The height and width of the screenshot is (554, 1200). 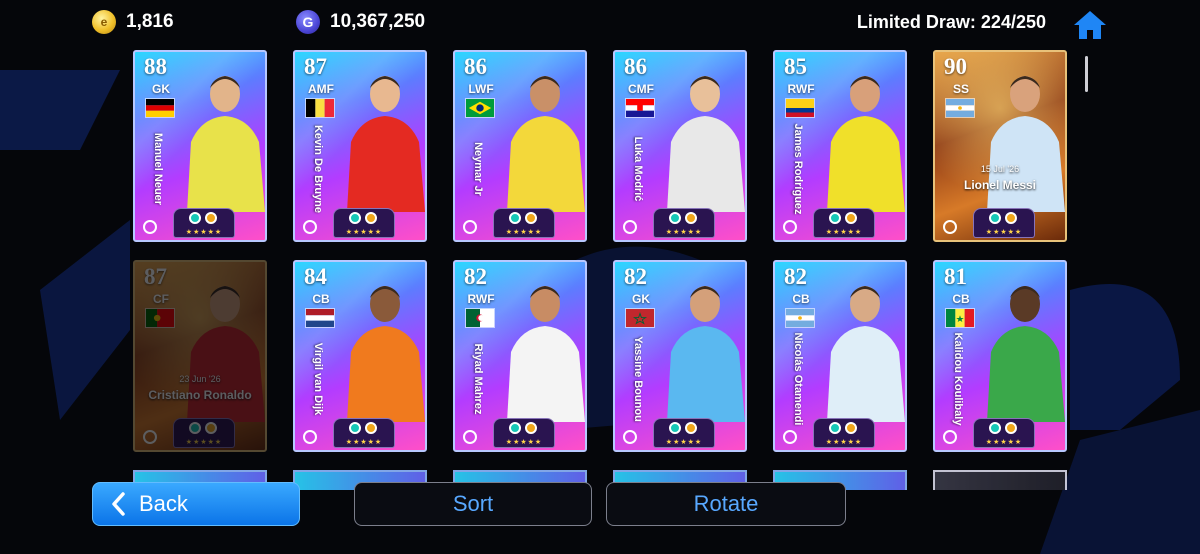 What do you see at coordinates (200, 356) in the screenshot?
I see `player-card: 87 CF 23 Jun '26 Cristiano Ronaldo ★★★★★` at bounding box center [200, 356].